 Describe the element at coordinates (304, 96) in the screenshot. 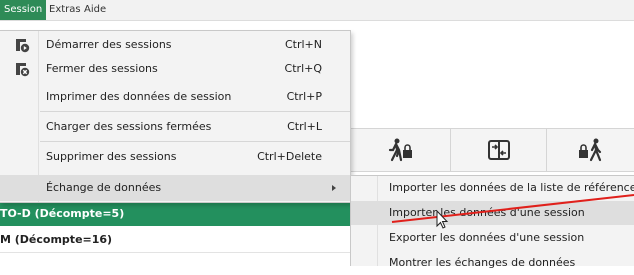

I see `menu-item-shortcut: Ctrl+P` at that location.